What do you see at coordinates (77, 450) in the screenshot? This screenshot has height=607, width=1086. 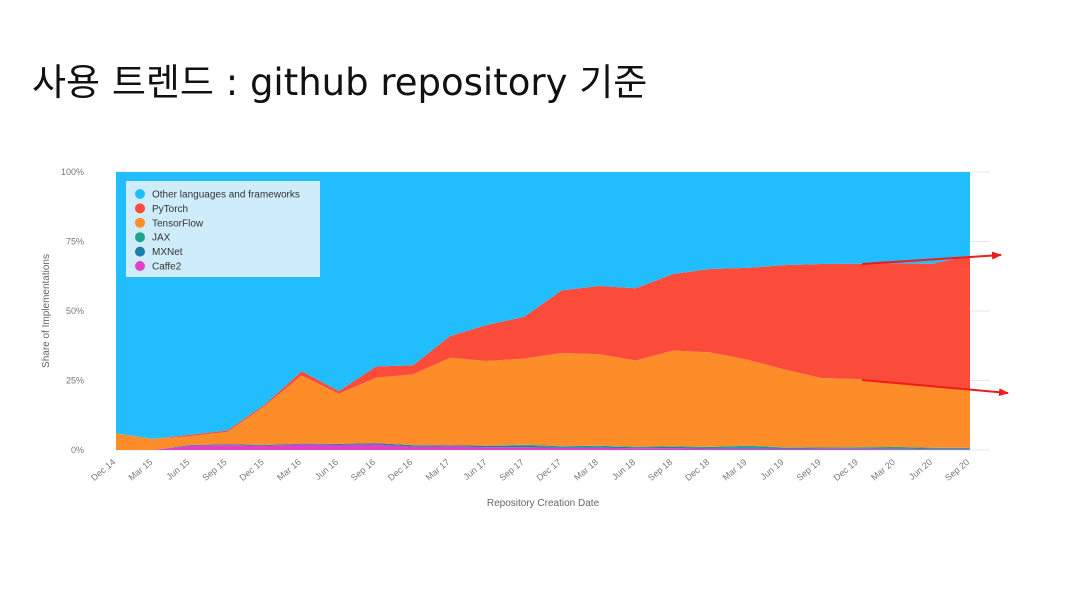 I see `y-tick-label: 0%` at bounding box center [77, 450].